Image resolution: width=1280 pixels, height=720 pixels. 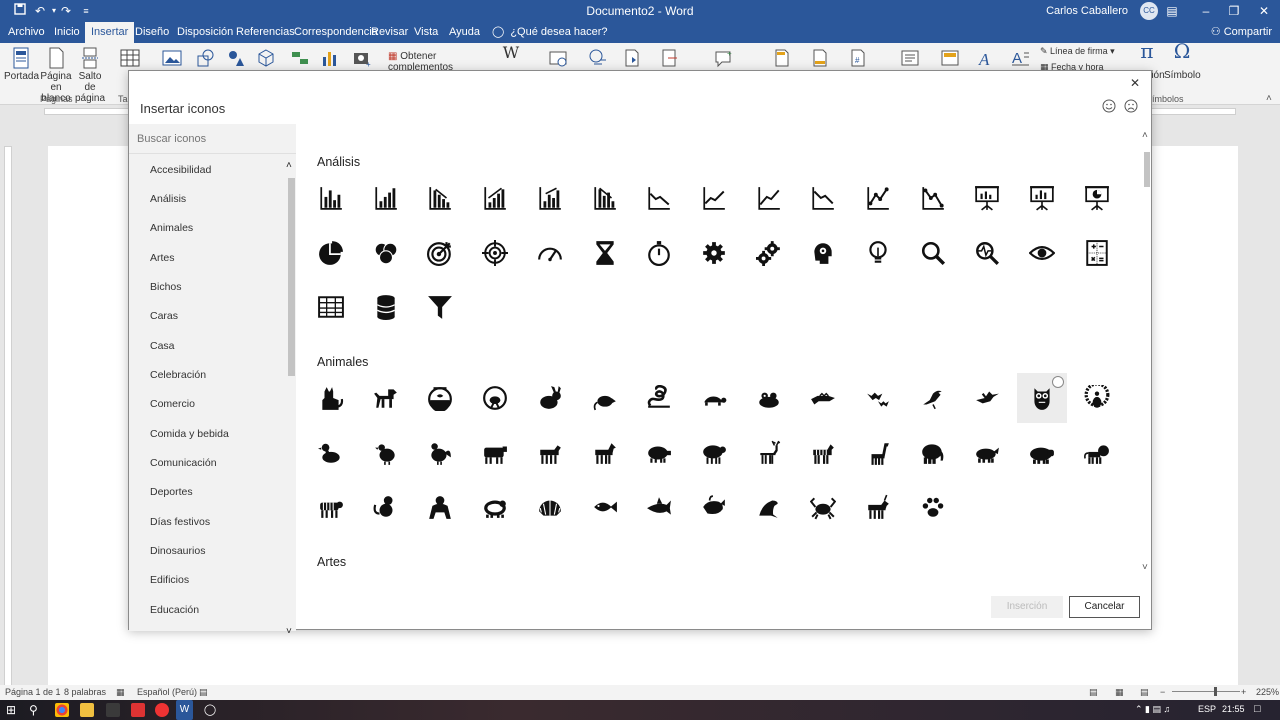 I want to click on link-icon, so click(x=598, y=58).